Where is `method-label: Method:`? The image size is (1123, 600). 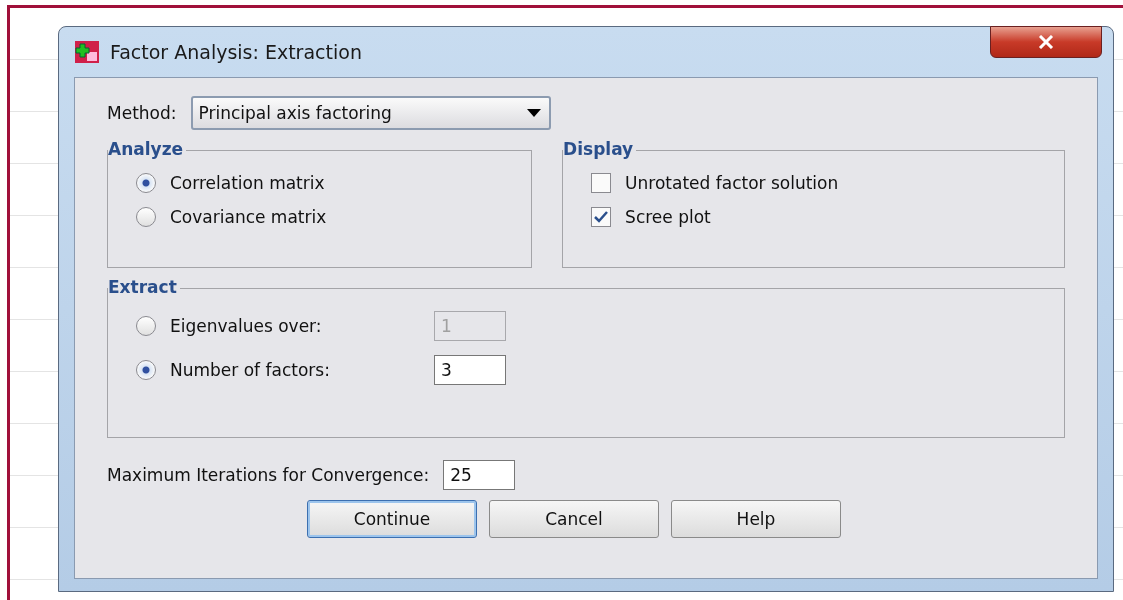
method-label: Method: is located at coordinates (142, 113).